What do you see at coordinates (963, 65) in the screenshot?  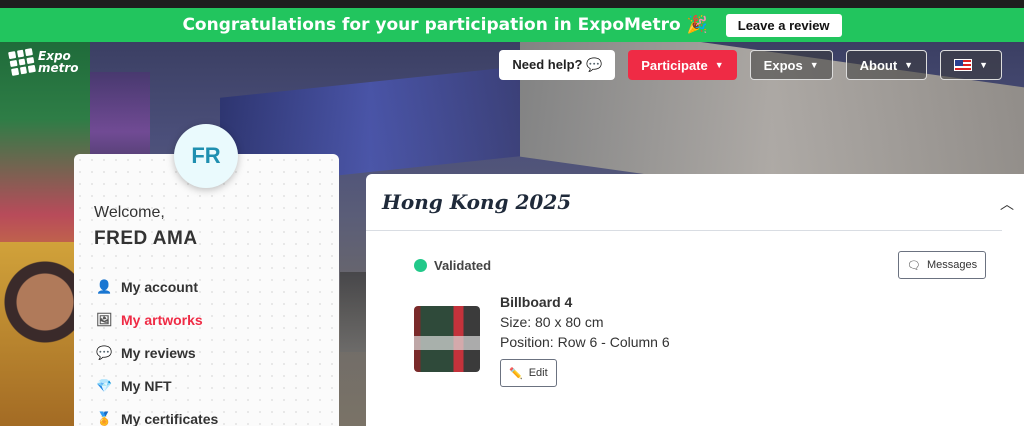 I see `us-flag-icon` at bounding box center [963, 65].